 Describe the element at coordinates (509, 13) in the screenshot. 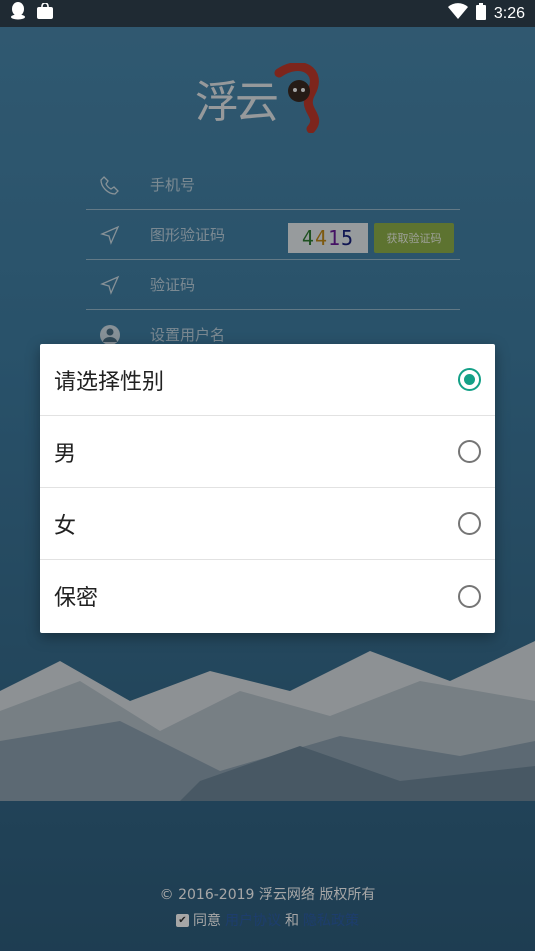

I see `clock: 3:26` at that location.